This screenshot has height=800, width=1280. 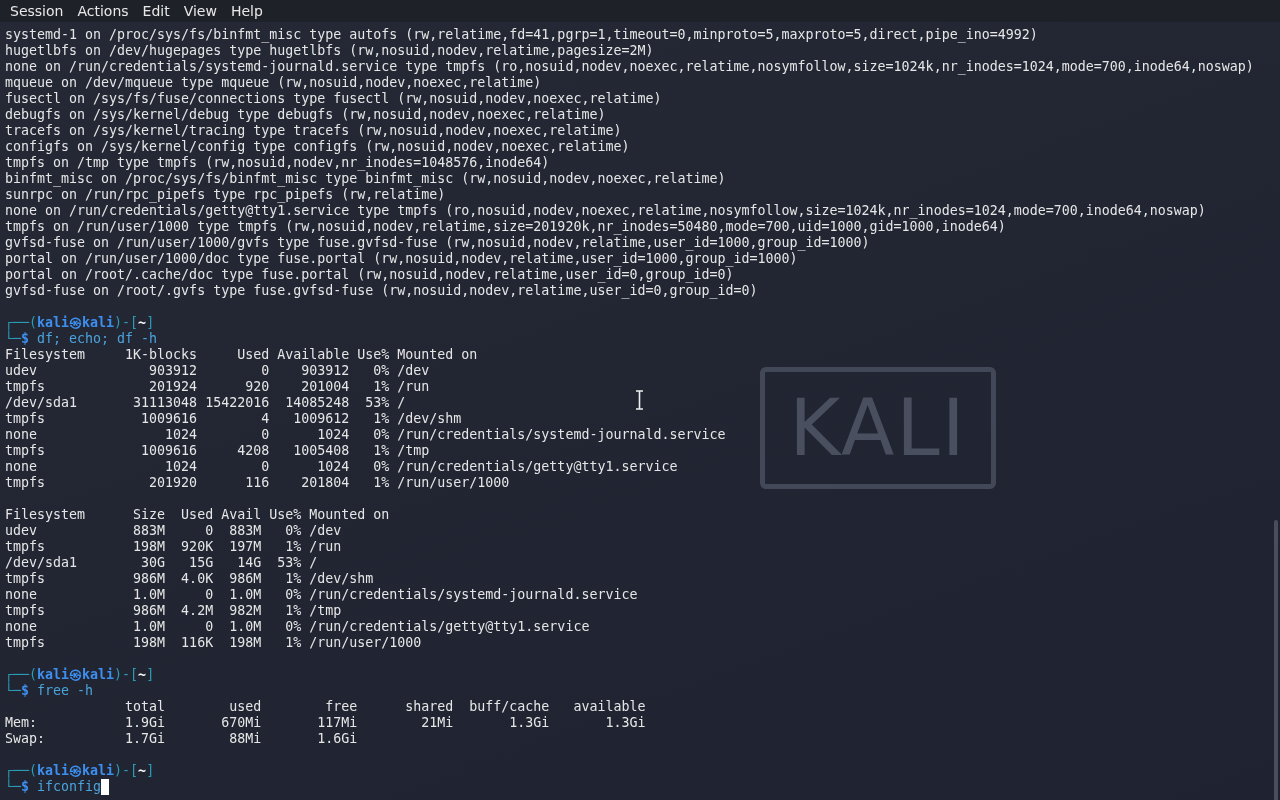 What do you see at coordinates (401, 259) in the screenshot?
I see `output-line: portal on /run/user/1000/doc type fuse.portal (rw,nosuid,nodev,relatime,user_id=1000,group_id=1000)` at bounding box center [401, 259].